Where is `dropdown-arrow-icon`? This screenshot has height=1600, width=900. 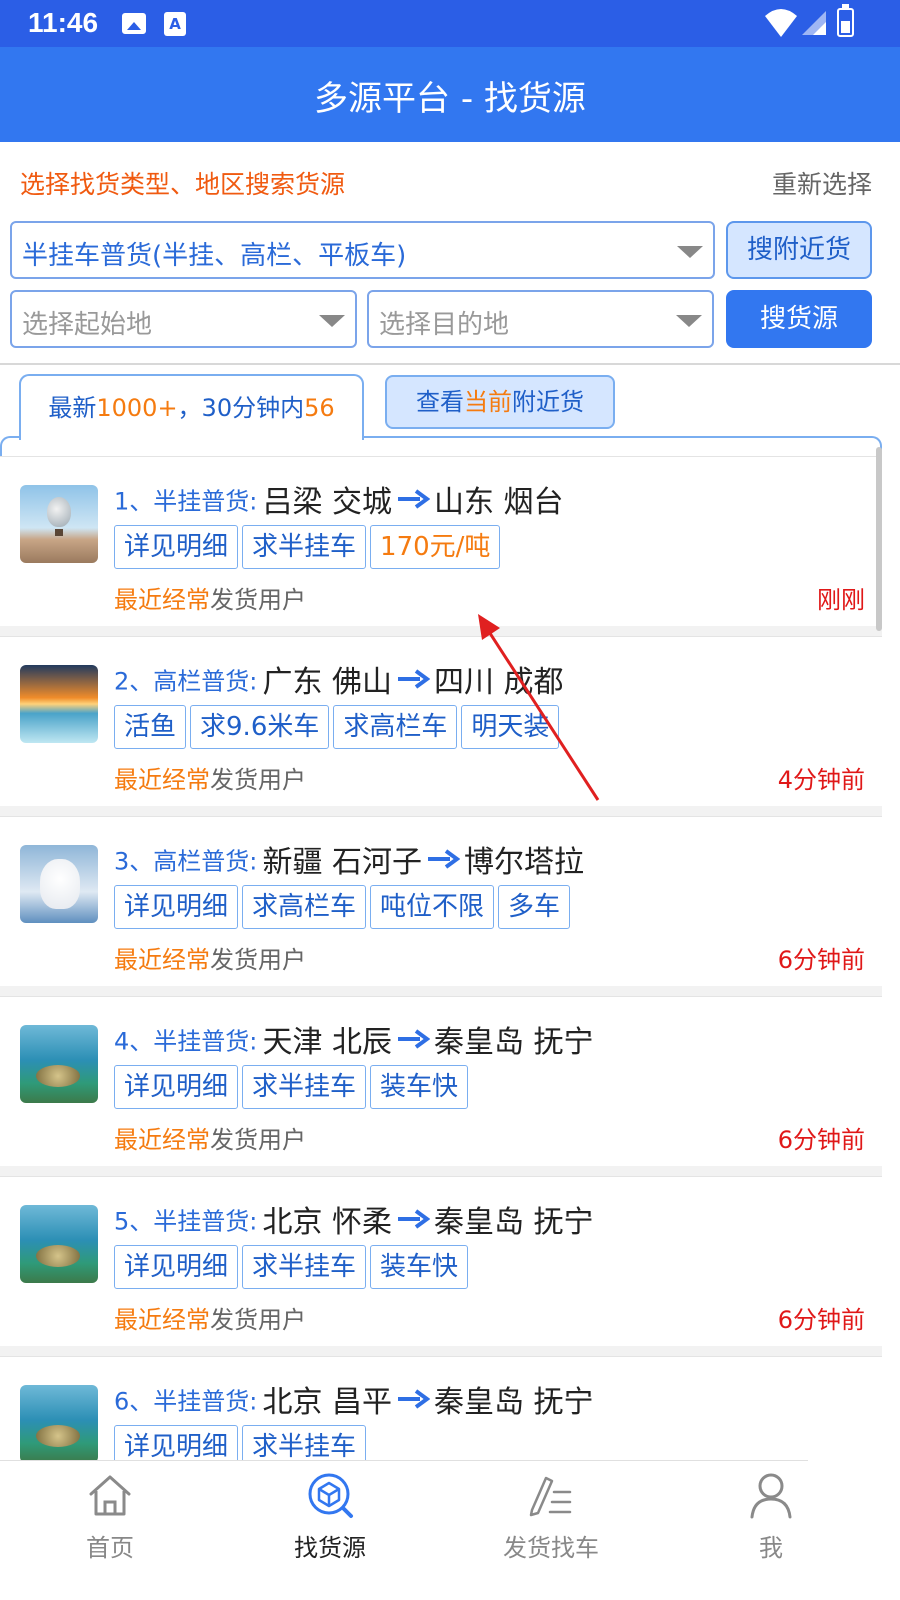 dropdown-arrow-icon is located at coordinates (690, 252).